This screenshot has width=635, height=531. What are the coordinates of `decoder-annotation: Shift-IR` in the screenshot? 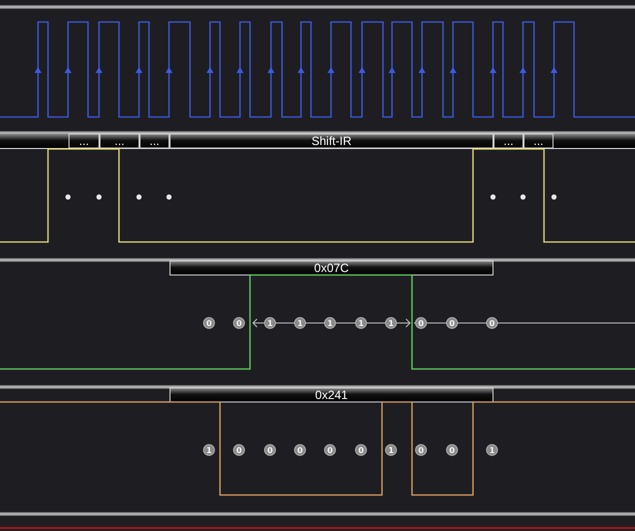 It's located at (332, 141).